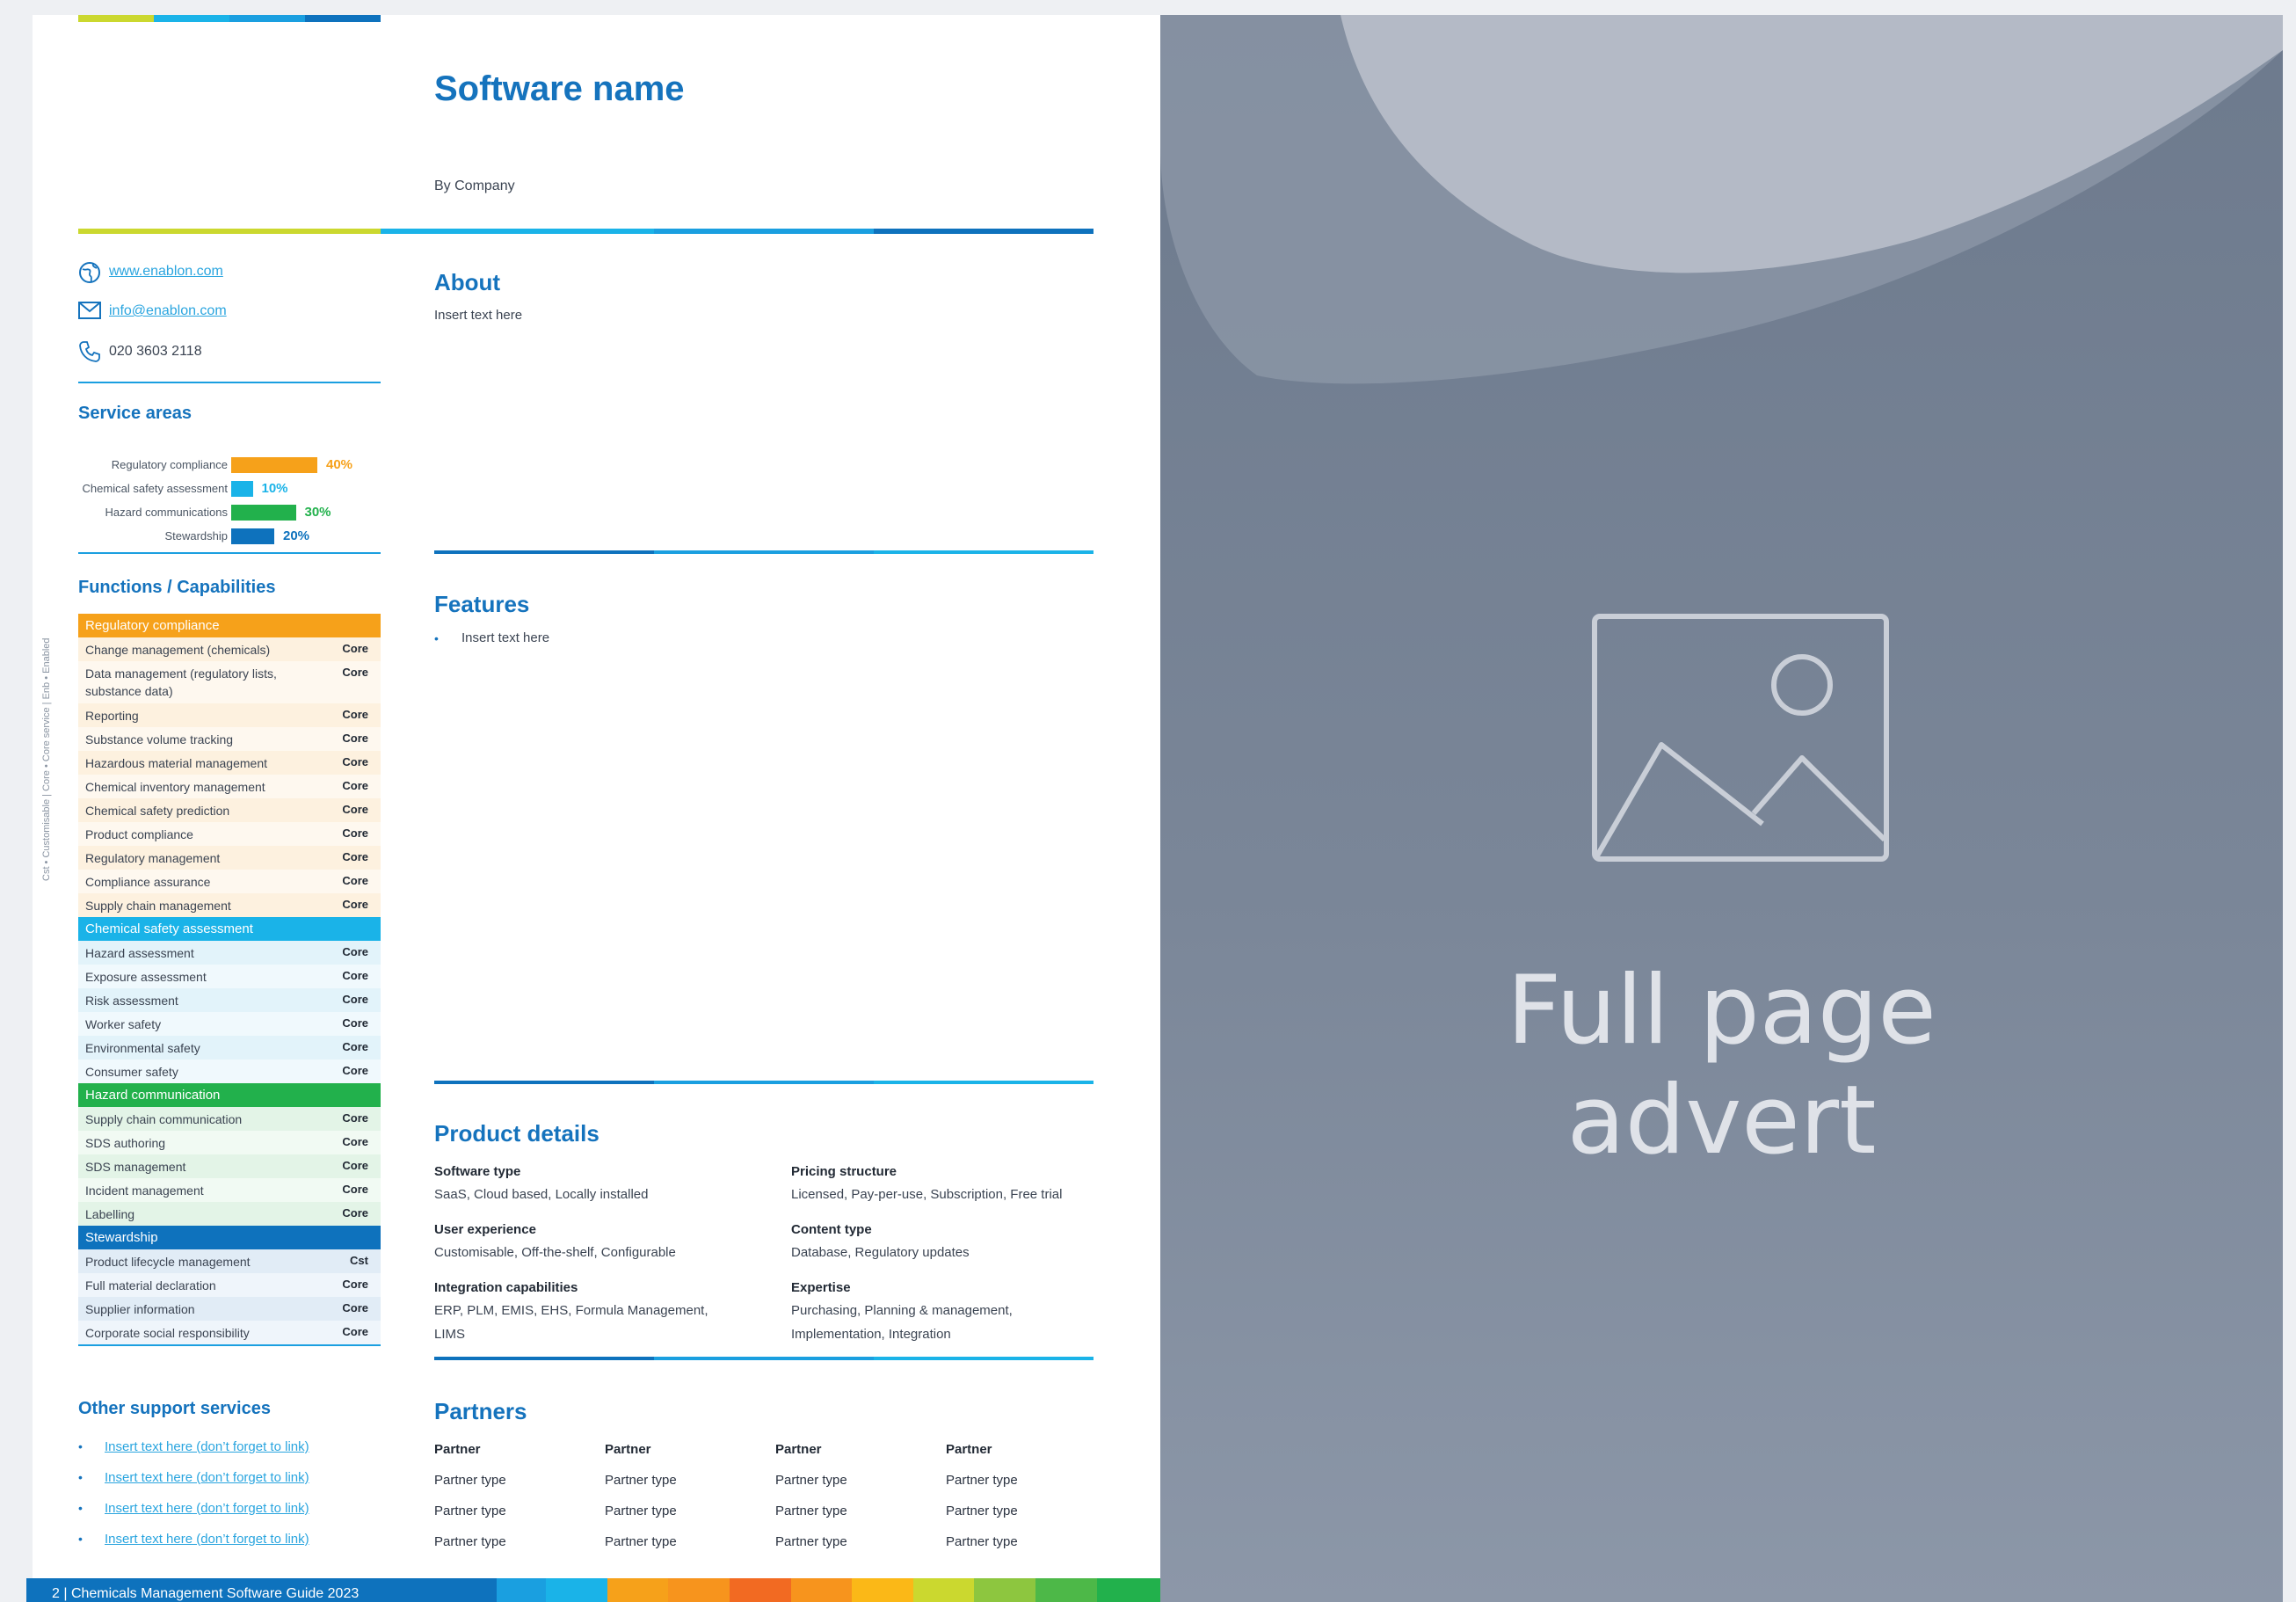  I want to click on capability-row: Environmental safety Core, so click(229, 1048).